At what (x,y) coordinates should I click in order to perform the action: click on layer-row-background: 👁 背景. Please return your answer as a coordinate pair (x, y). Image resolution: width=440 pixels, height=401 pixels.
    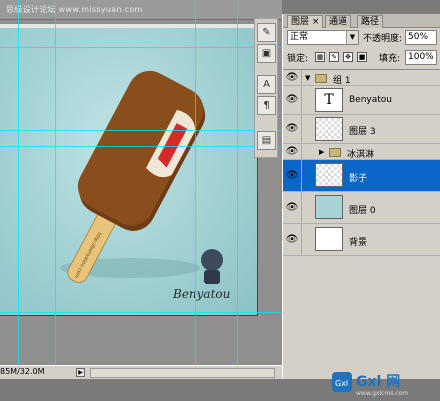
    Looking at the image, I should click on (361, 240).